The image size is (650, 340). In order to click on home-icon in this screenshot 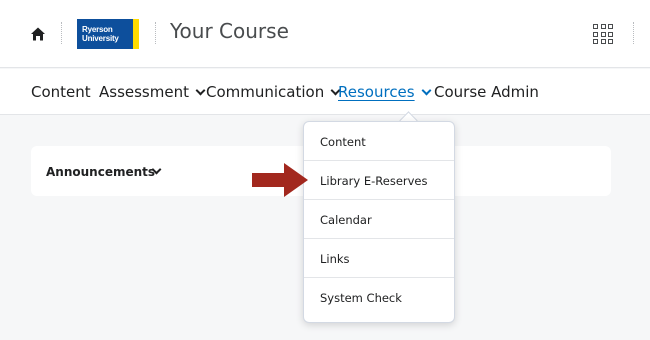, I will do `click(38, 34)`.